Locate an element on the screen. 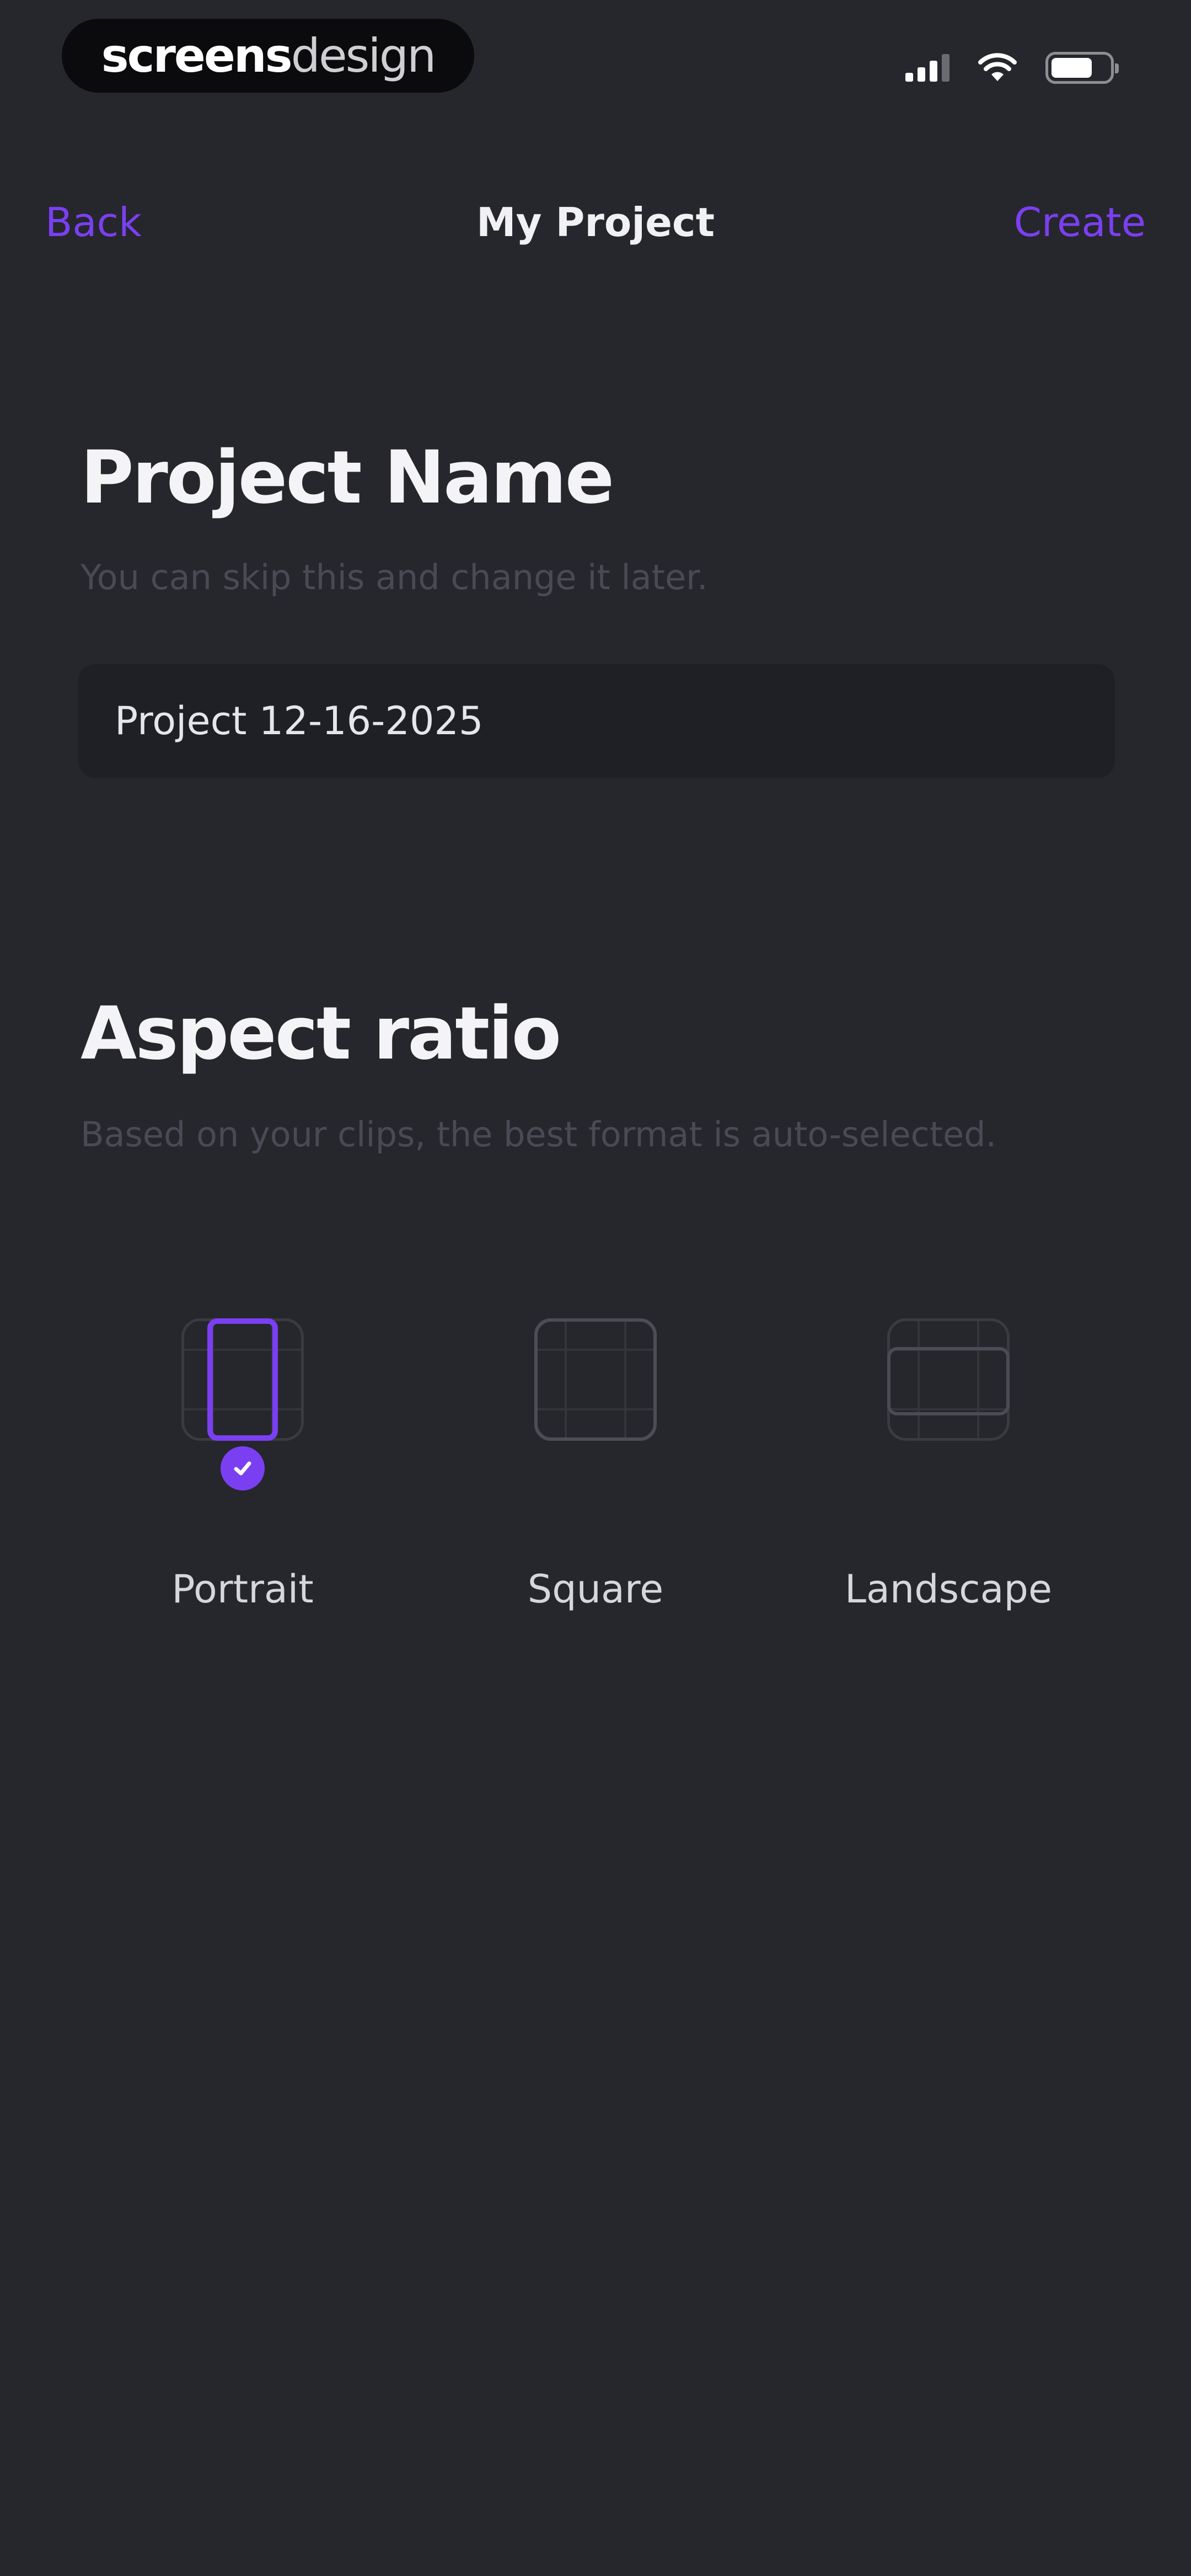  ratio-label-landscape: Landscape is located at coordinates (949, 1589).